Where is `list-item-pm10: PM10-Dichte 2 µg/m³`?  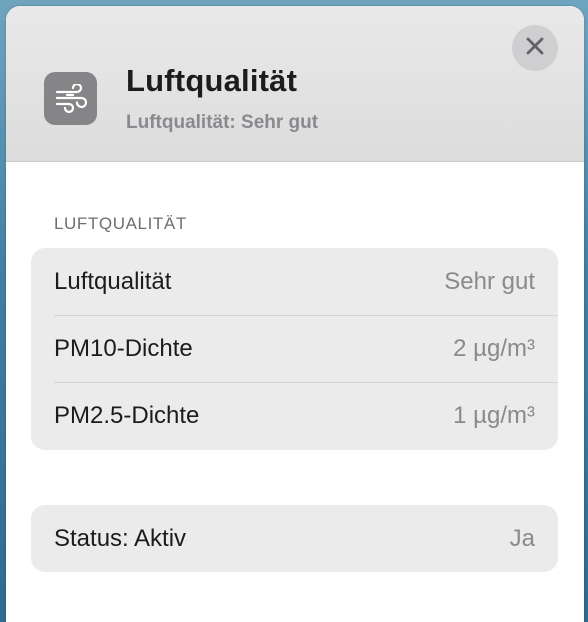
list-item-pm10: PM10-Dichte 2 µg/m³ is located at coordinates (294, 348).